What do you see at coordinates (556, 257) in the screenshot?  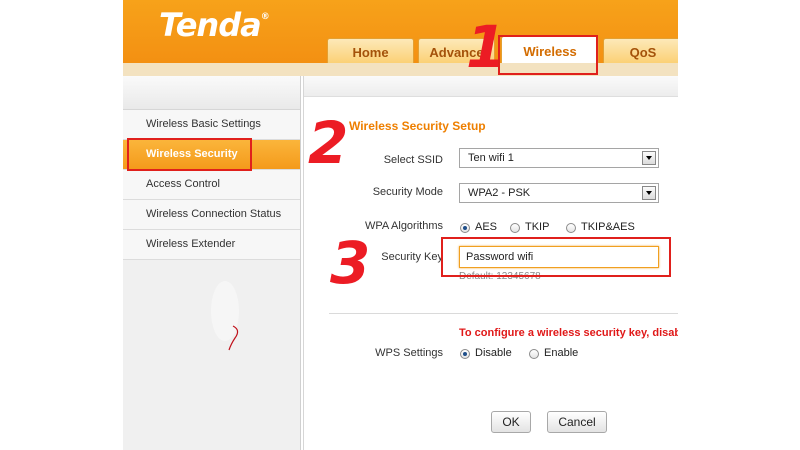 I see `annotation-box-security-key` at bounding box center [556, 257].